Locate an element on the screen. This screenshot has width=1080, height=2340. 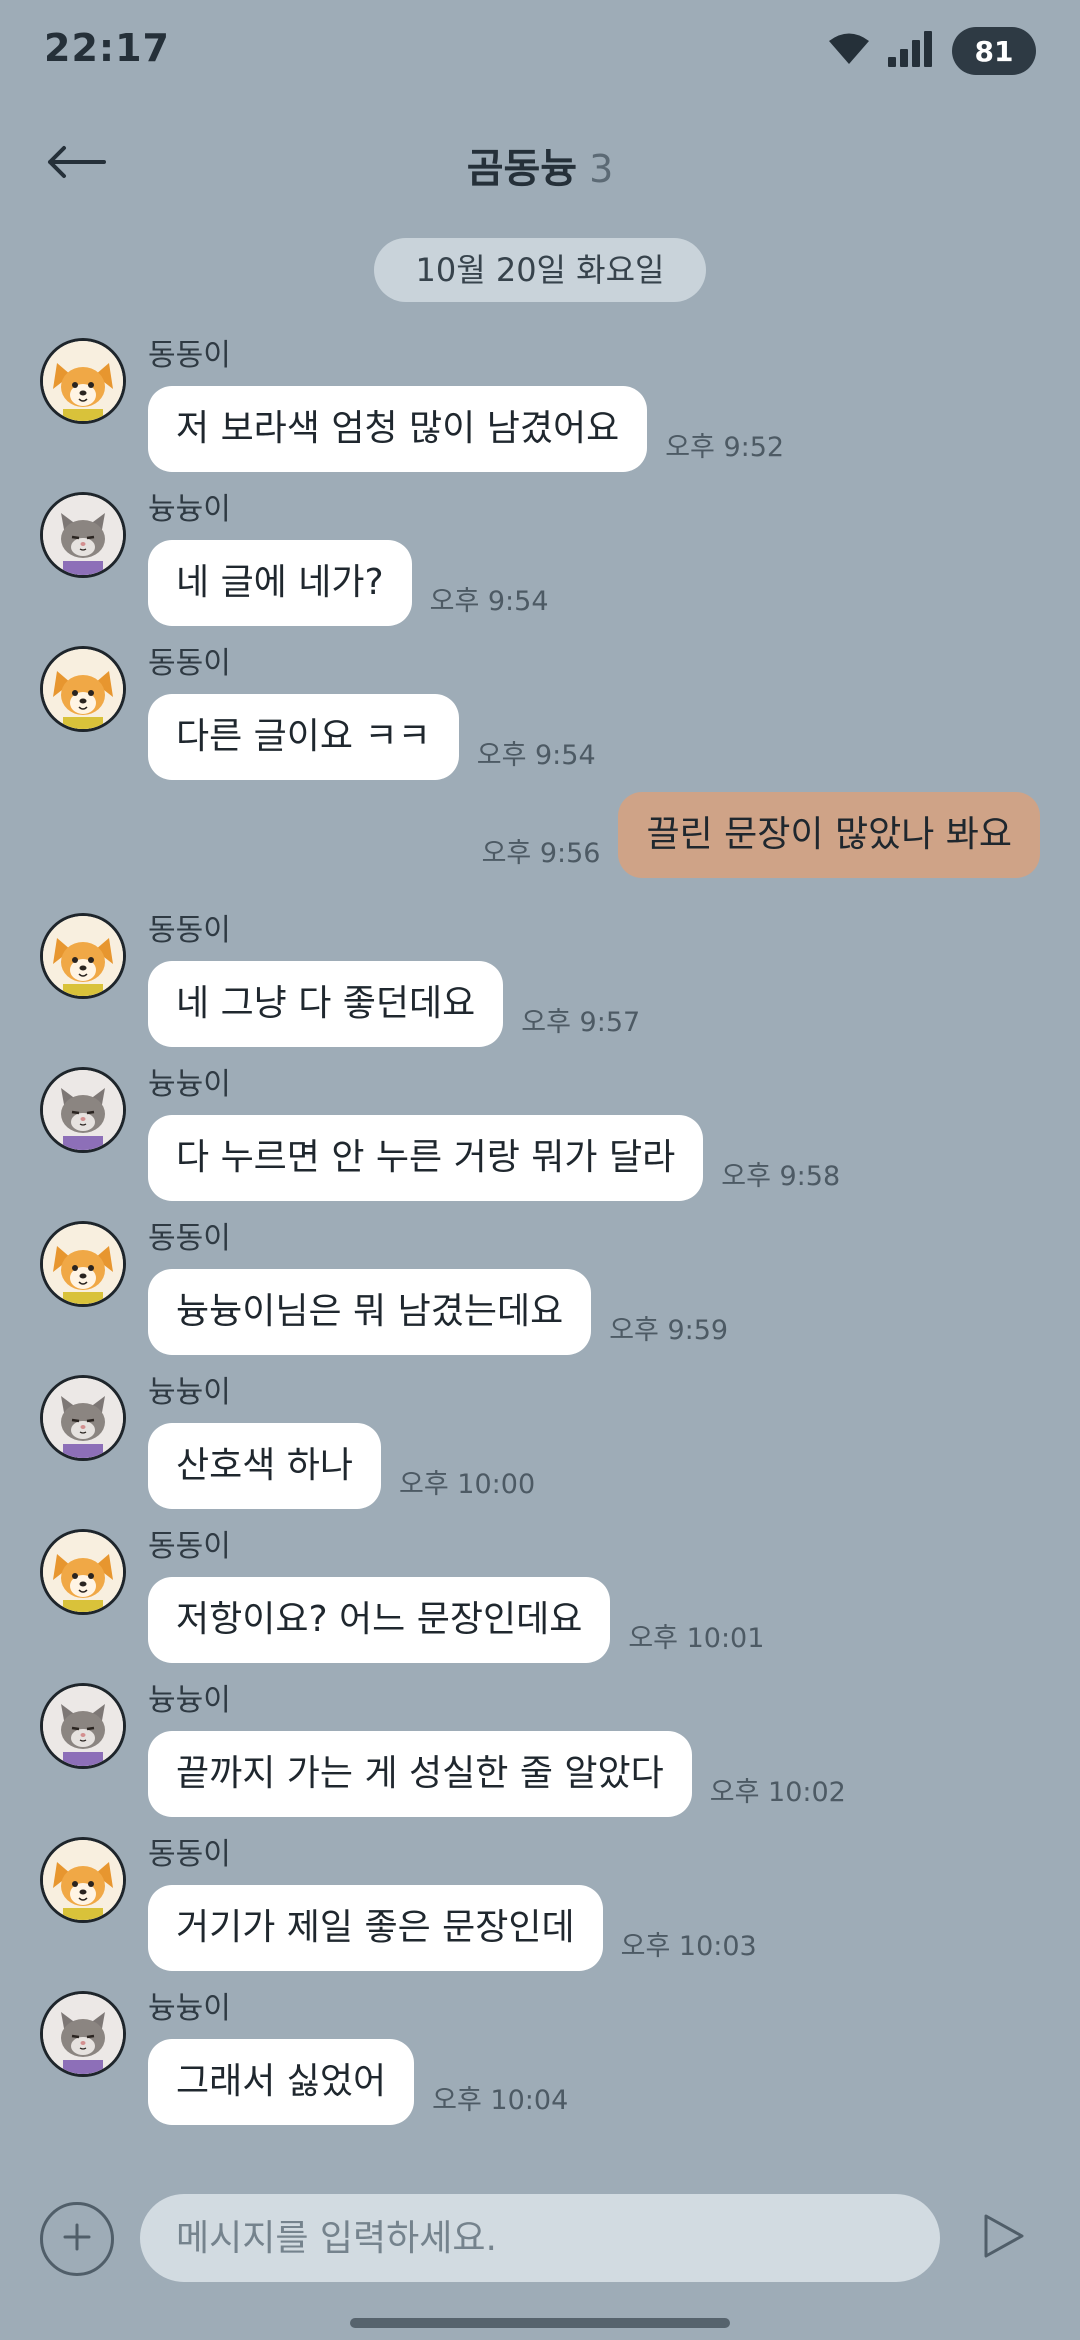
battery-icon: 81 is located at coordinates (994, 51).